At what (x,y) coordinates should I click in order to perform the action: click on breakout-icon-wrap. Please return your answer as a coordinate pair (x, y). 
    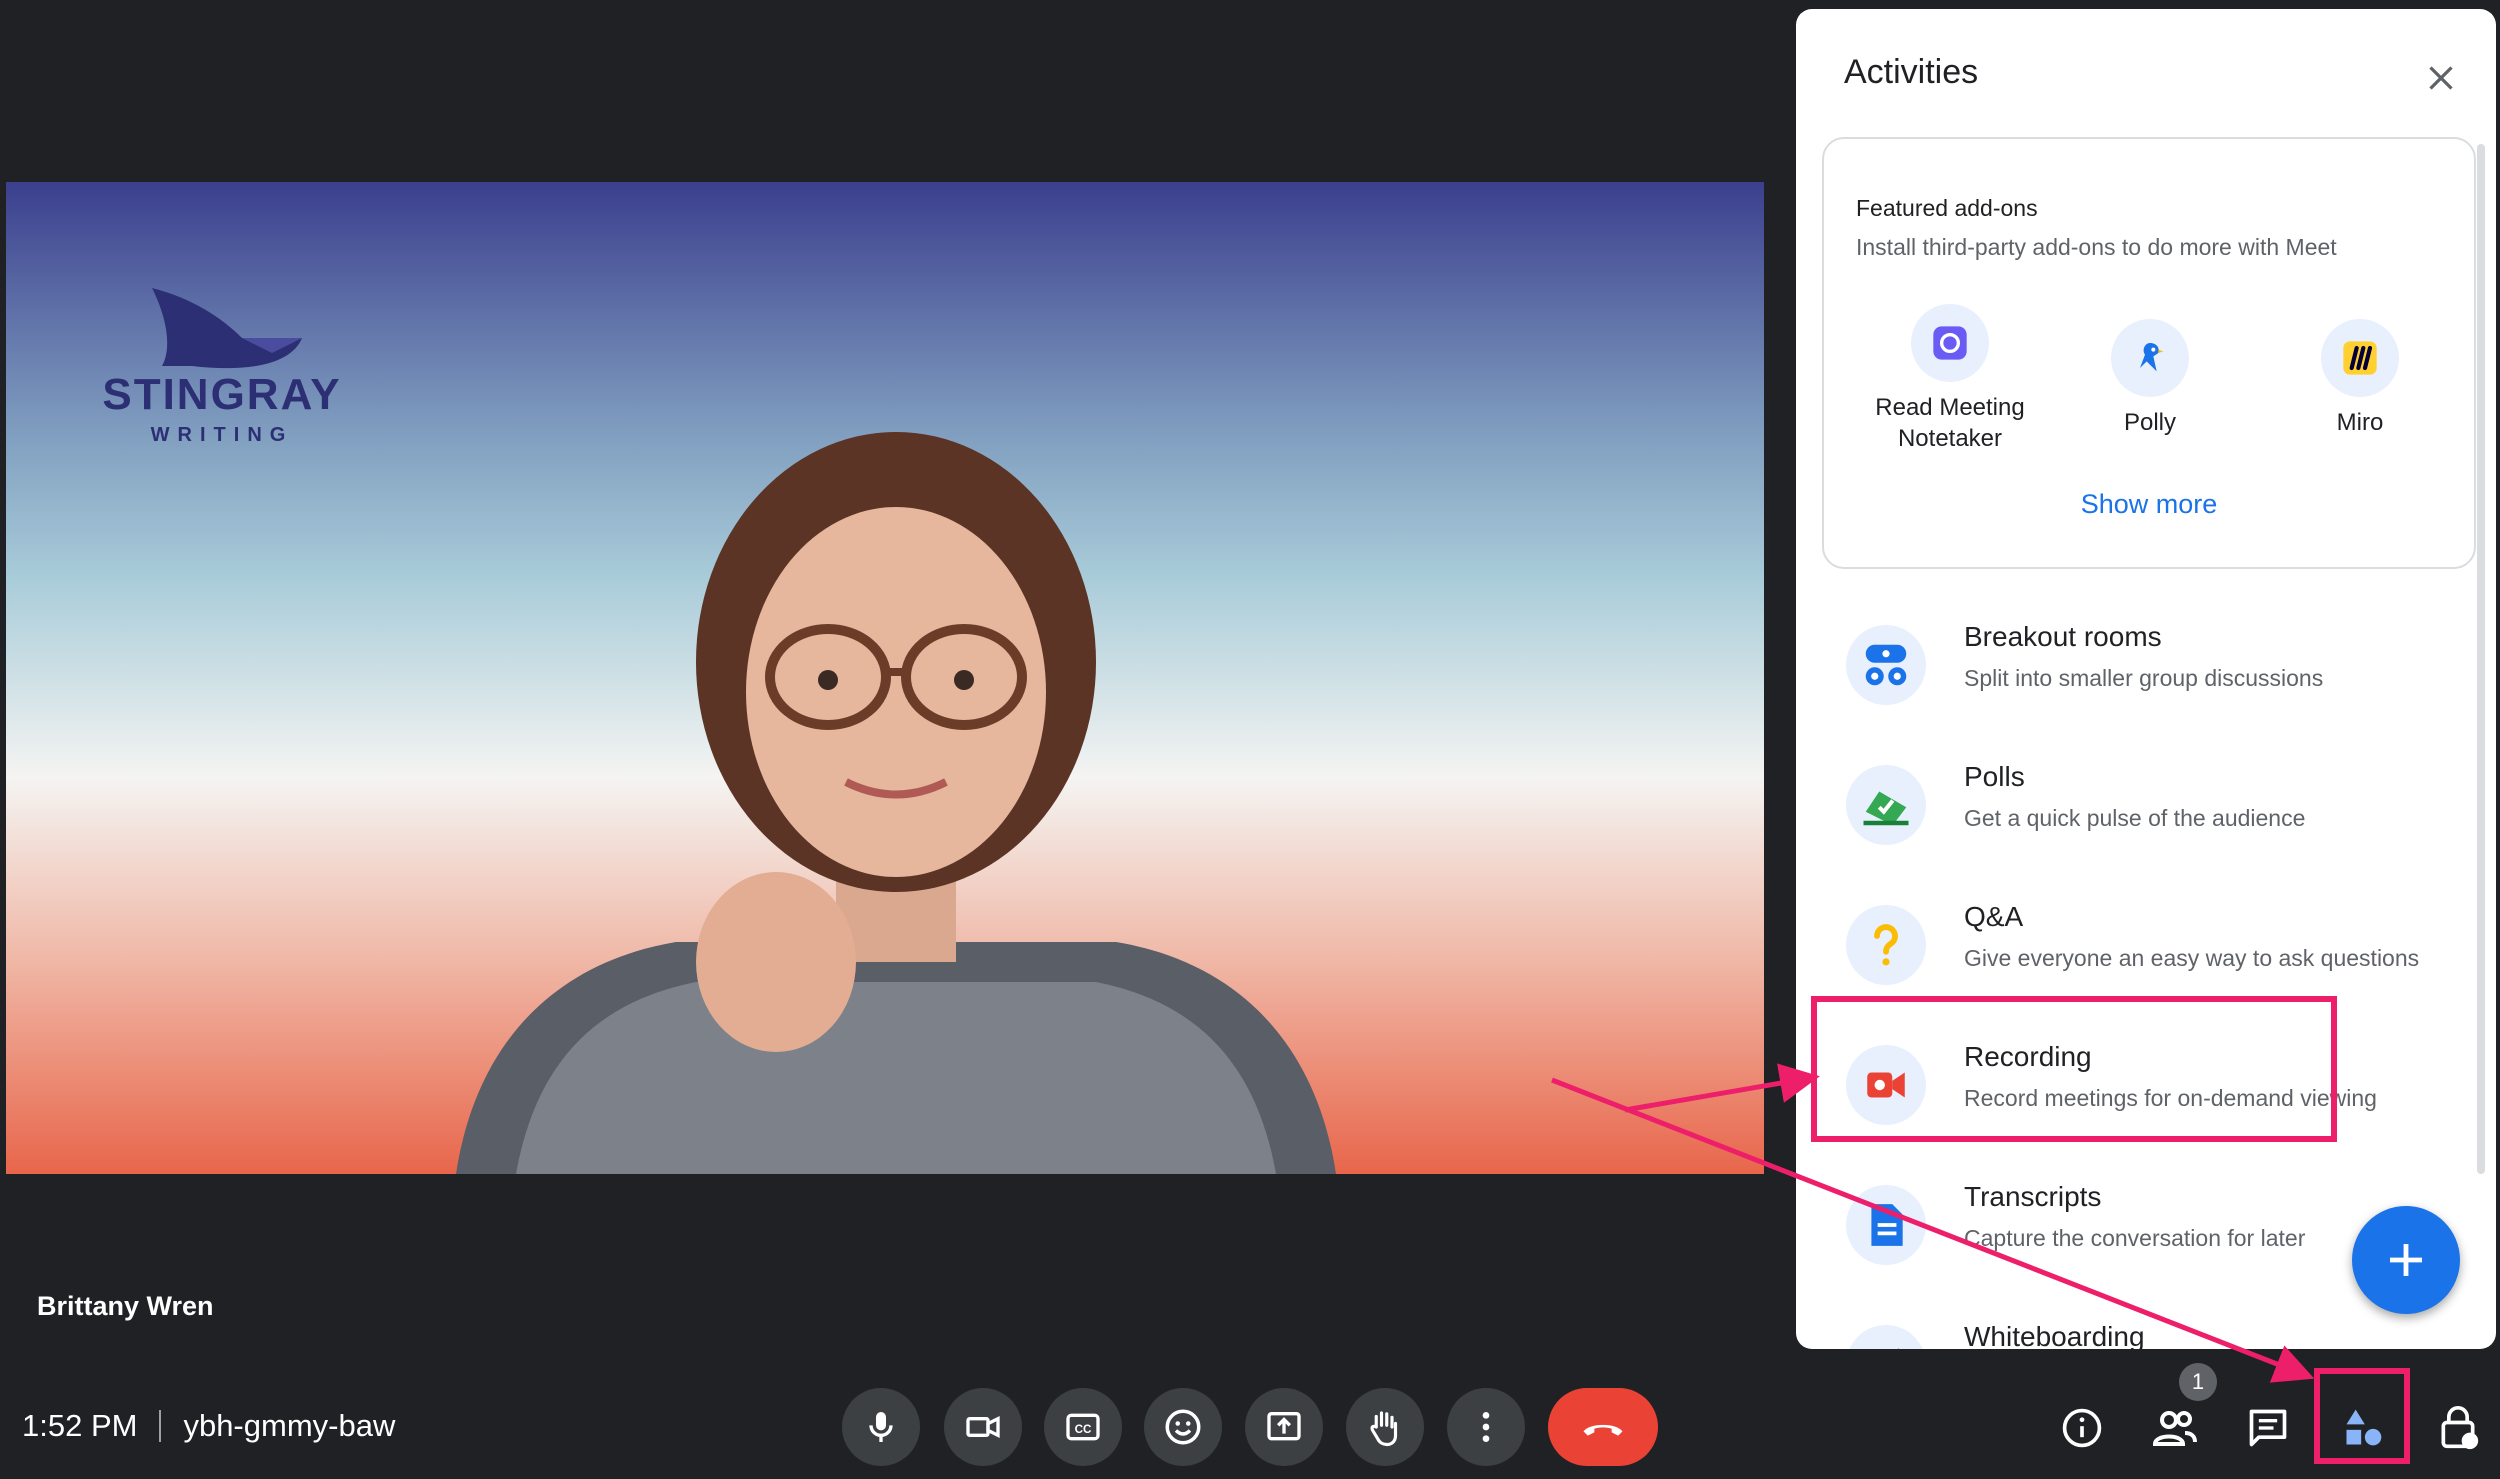
    Looking at the image, I should click on (1886, 665).